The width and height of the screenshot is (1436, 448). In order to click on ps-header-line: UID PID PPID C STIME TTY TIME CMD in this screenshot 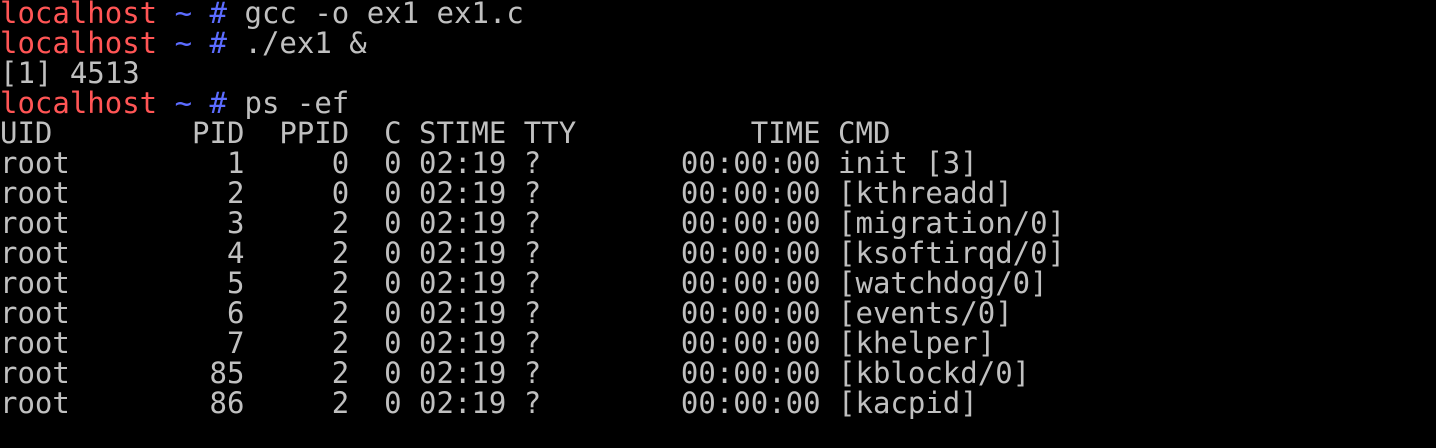, I will do `click(445, 133)`.